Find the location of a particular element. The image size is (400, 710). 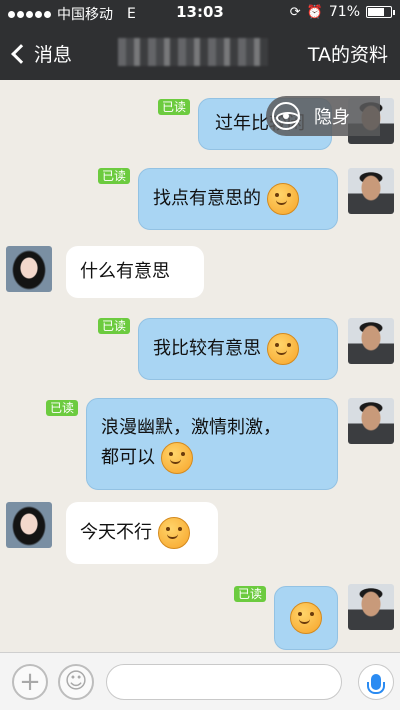

top-bar: 中国移动 E 13:03 ⟳ ⏰ 71% 消息 TA的资料 is located at coordinates (200, 40).